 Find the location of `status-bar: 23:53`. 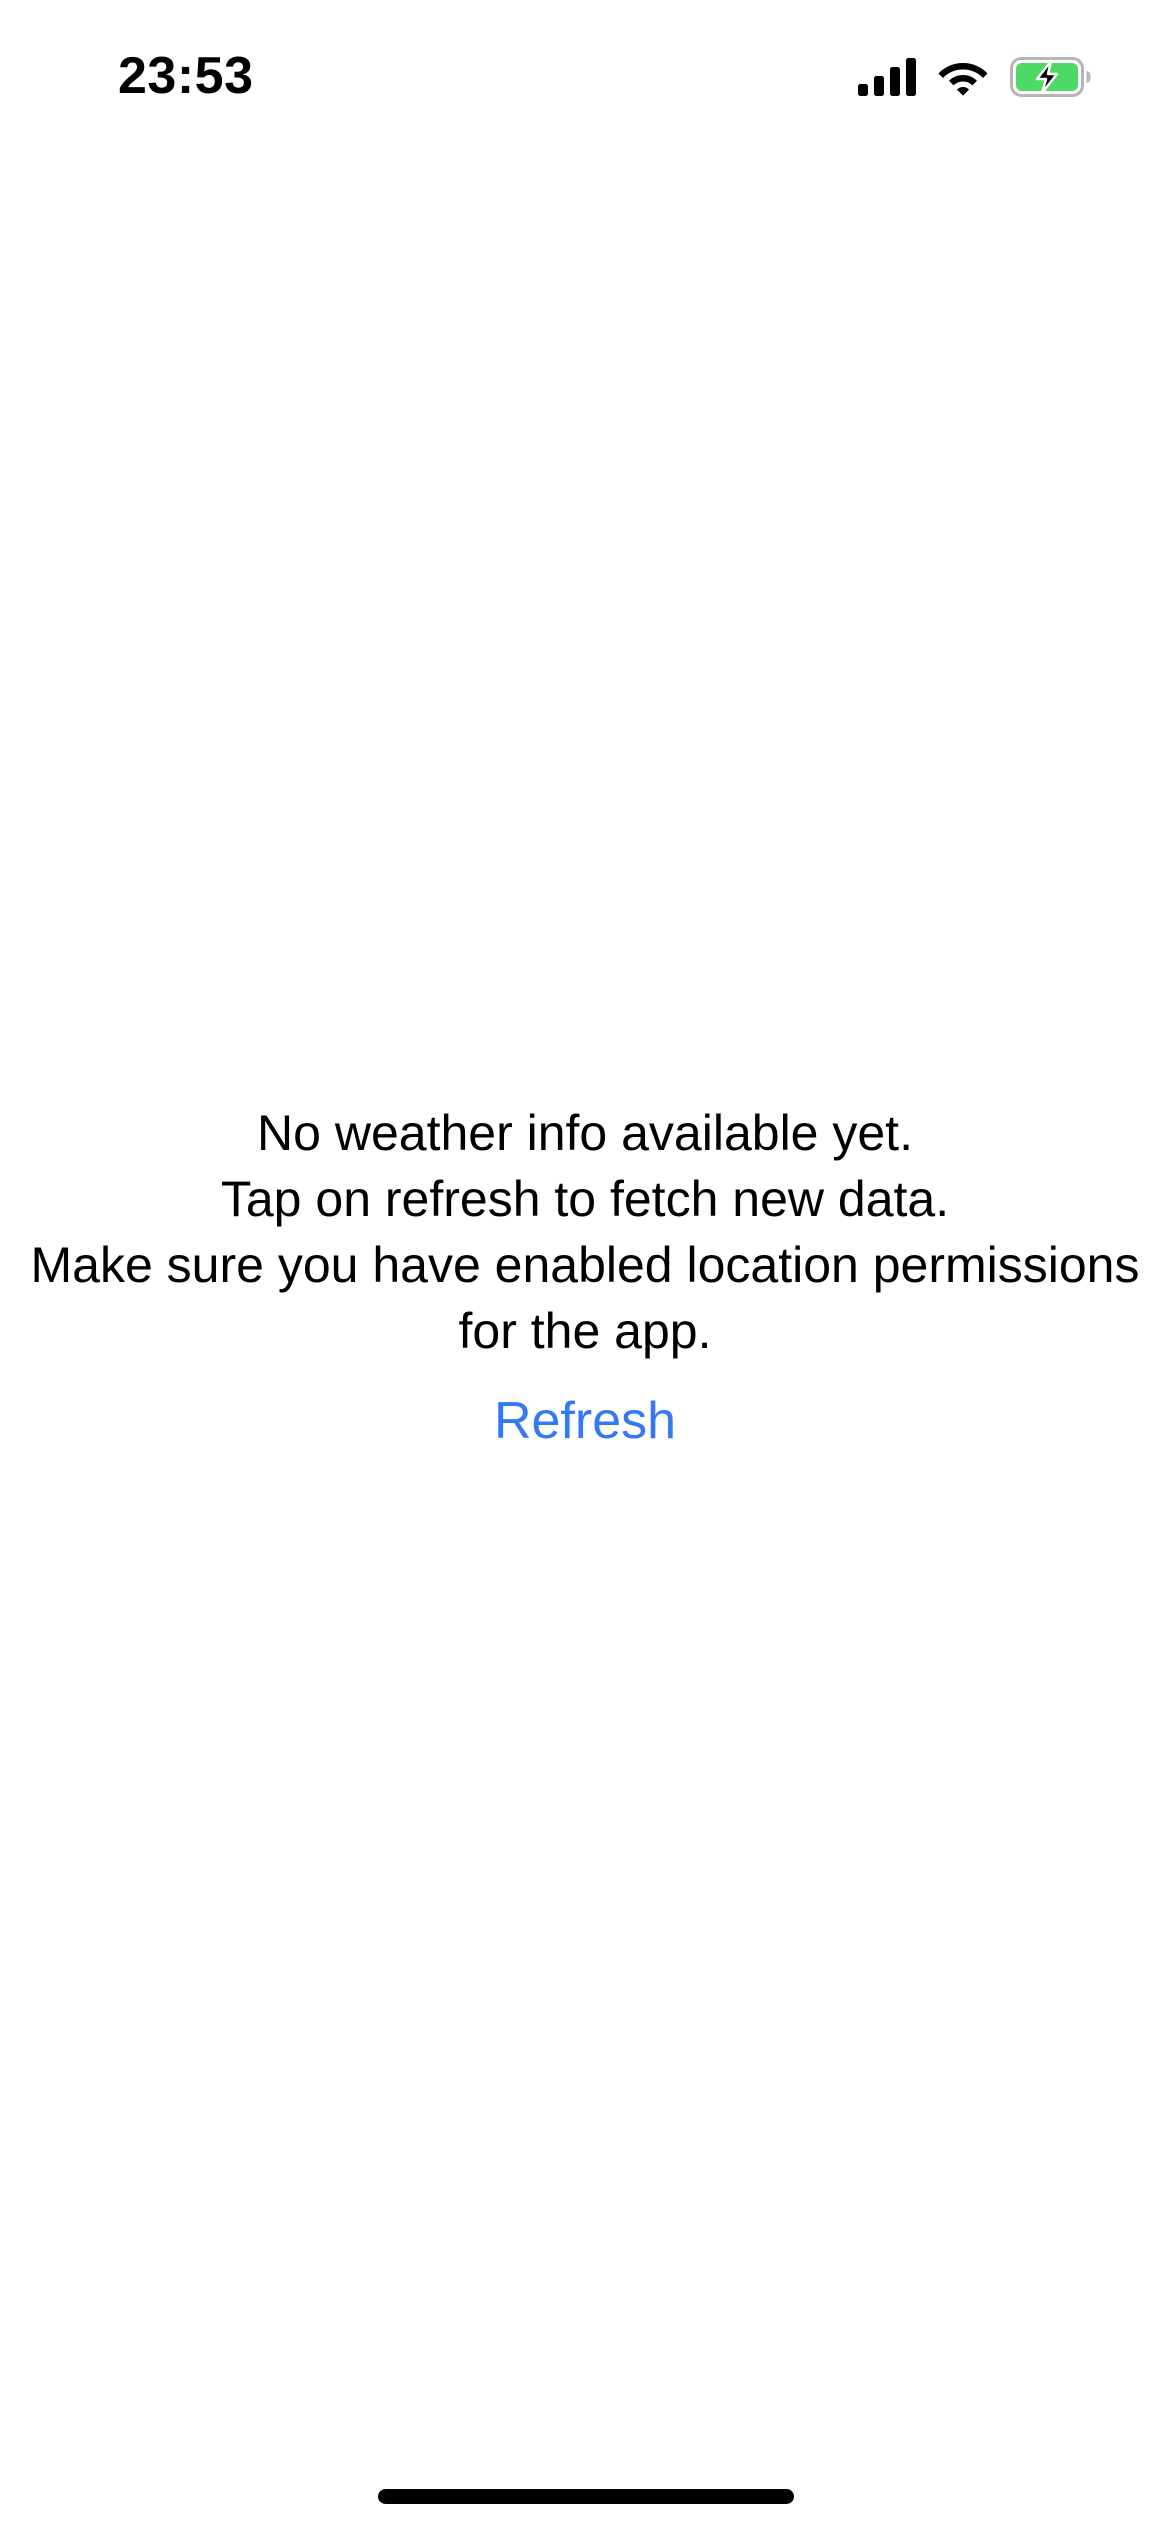

status-bar: 23:53 is located at coordinates (585, 75).